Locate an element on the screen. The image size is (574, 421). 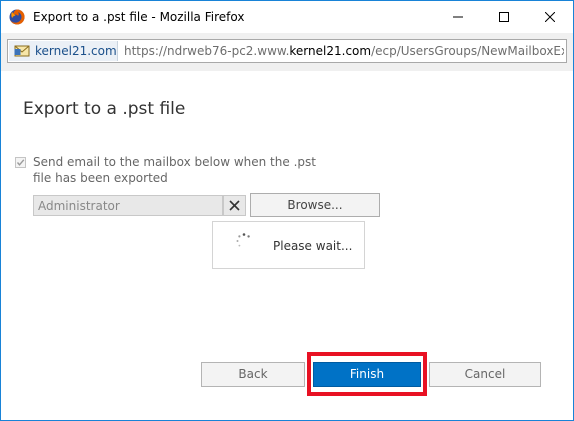
site-label: kernel21.com is located at coordinates (76, 51).